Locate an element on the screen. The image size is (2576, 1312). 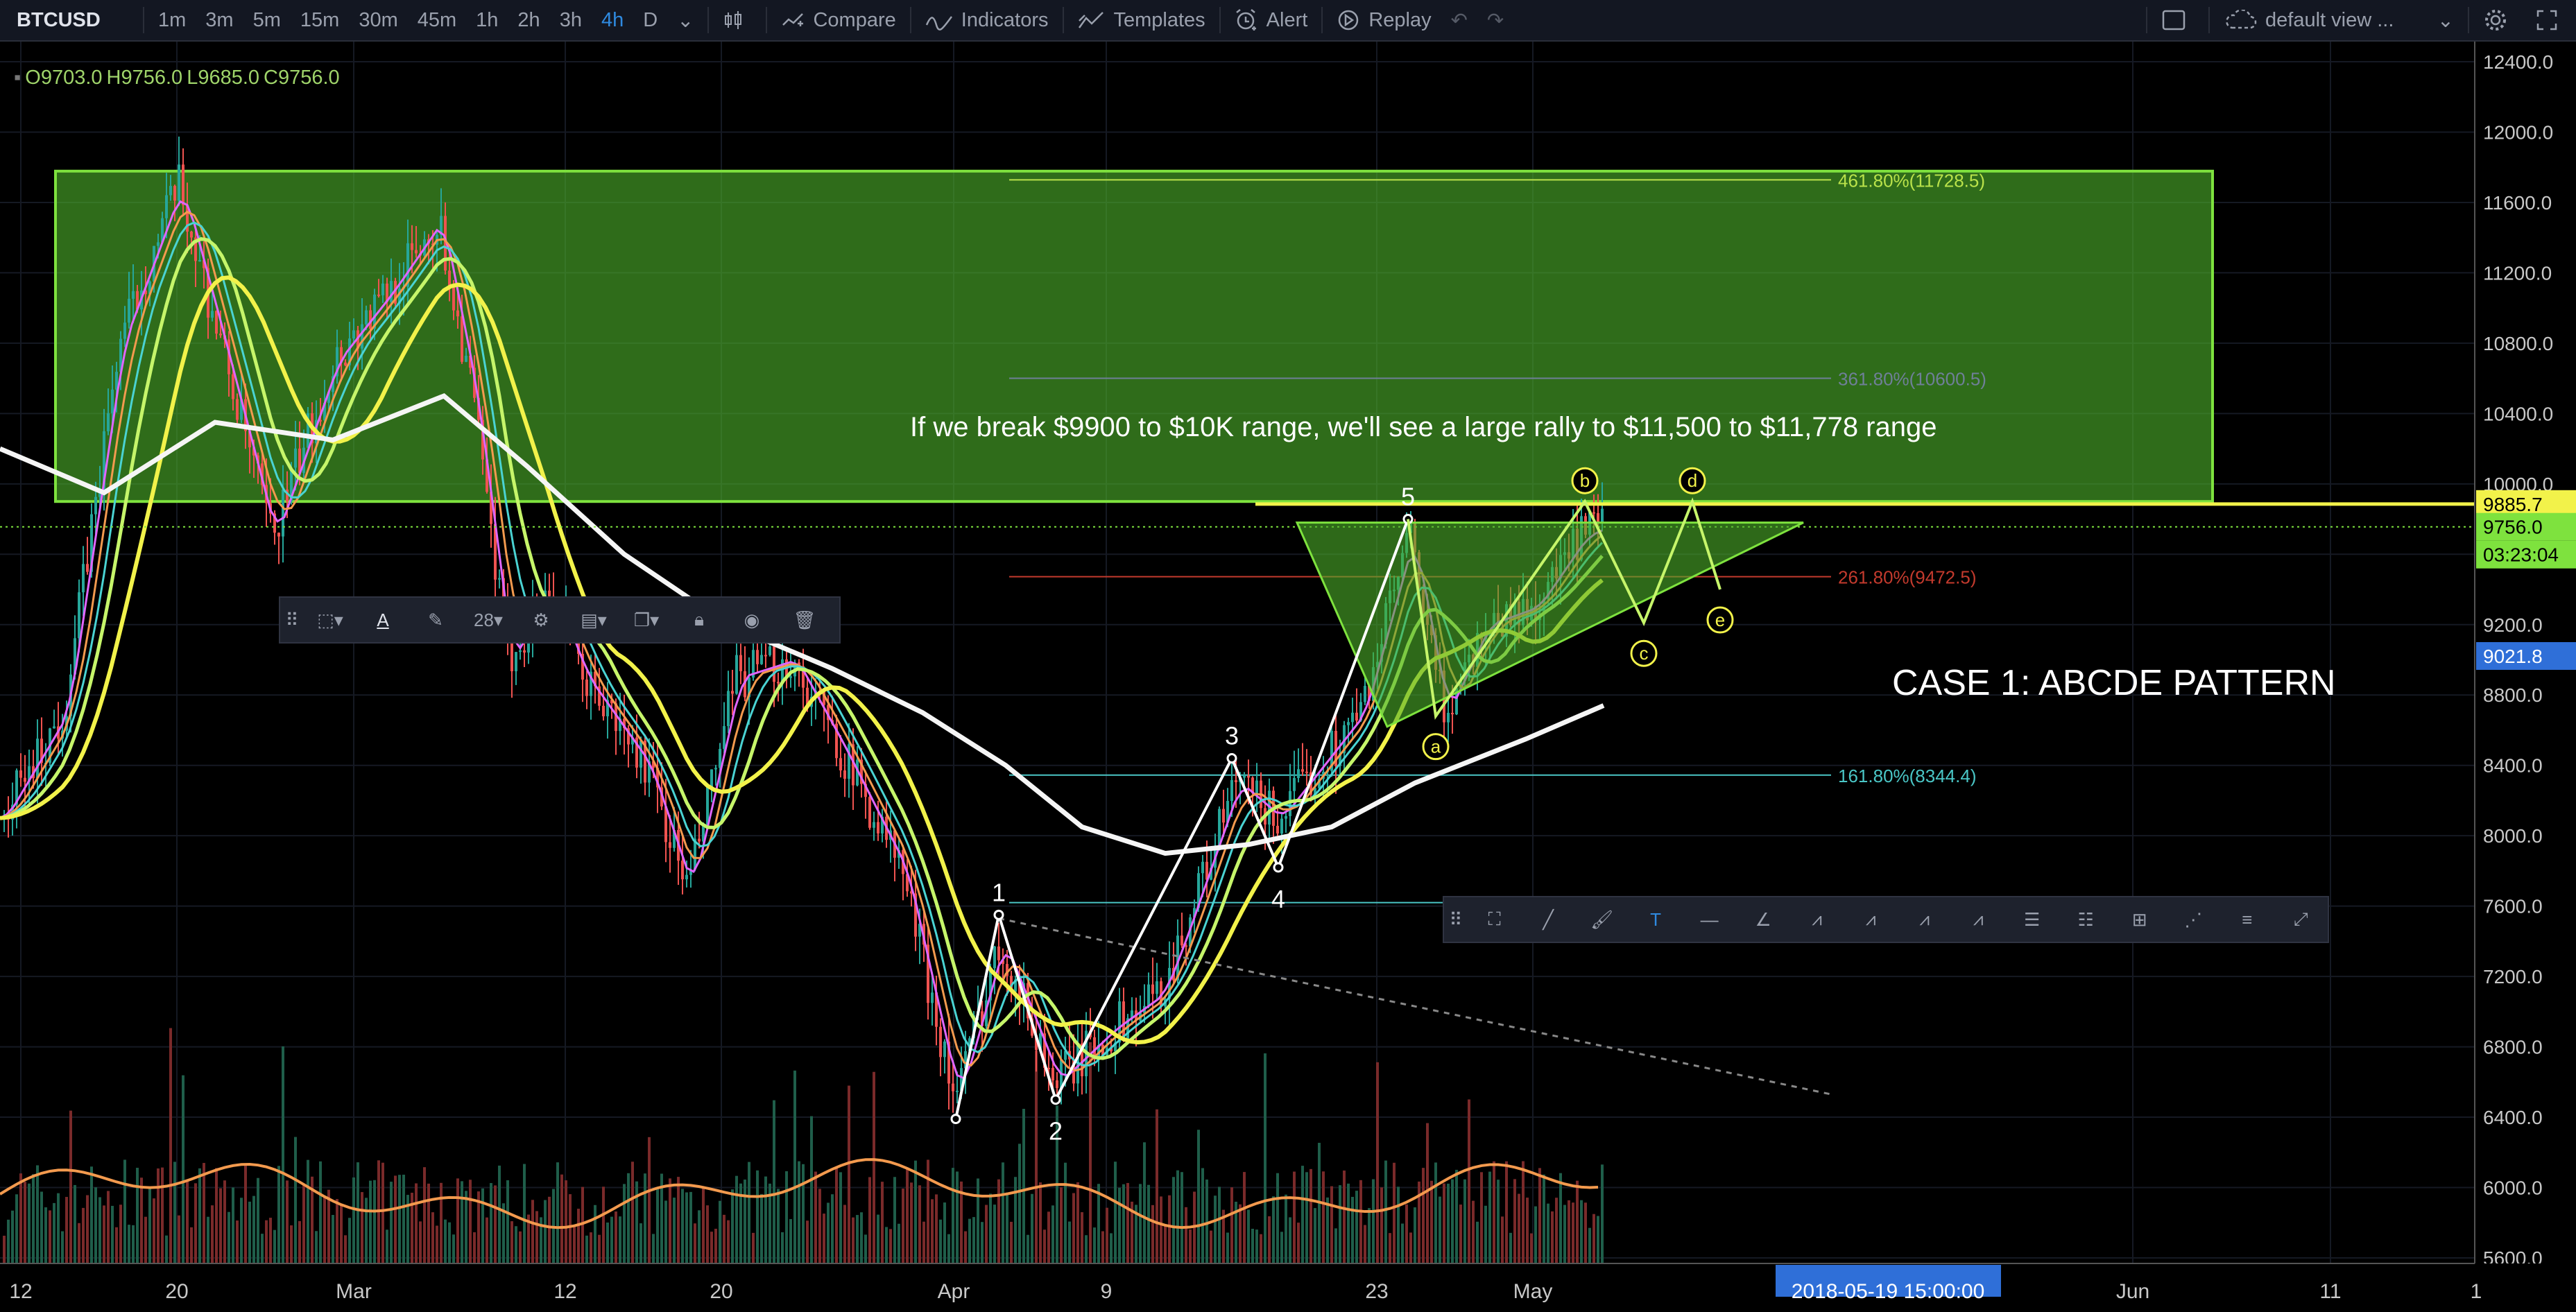
interval-3h: 3h is located at coordinates (571, 20).